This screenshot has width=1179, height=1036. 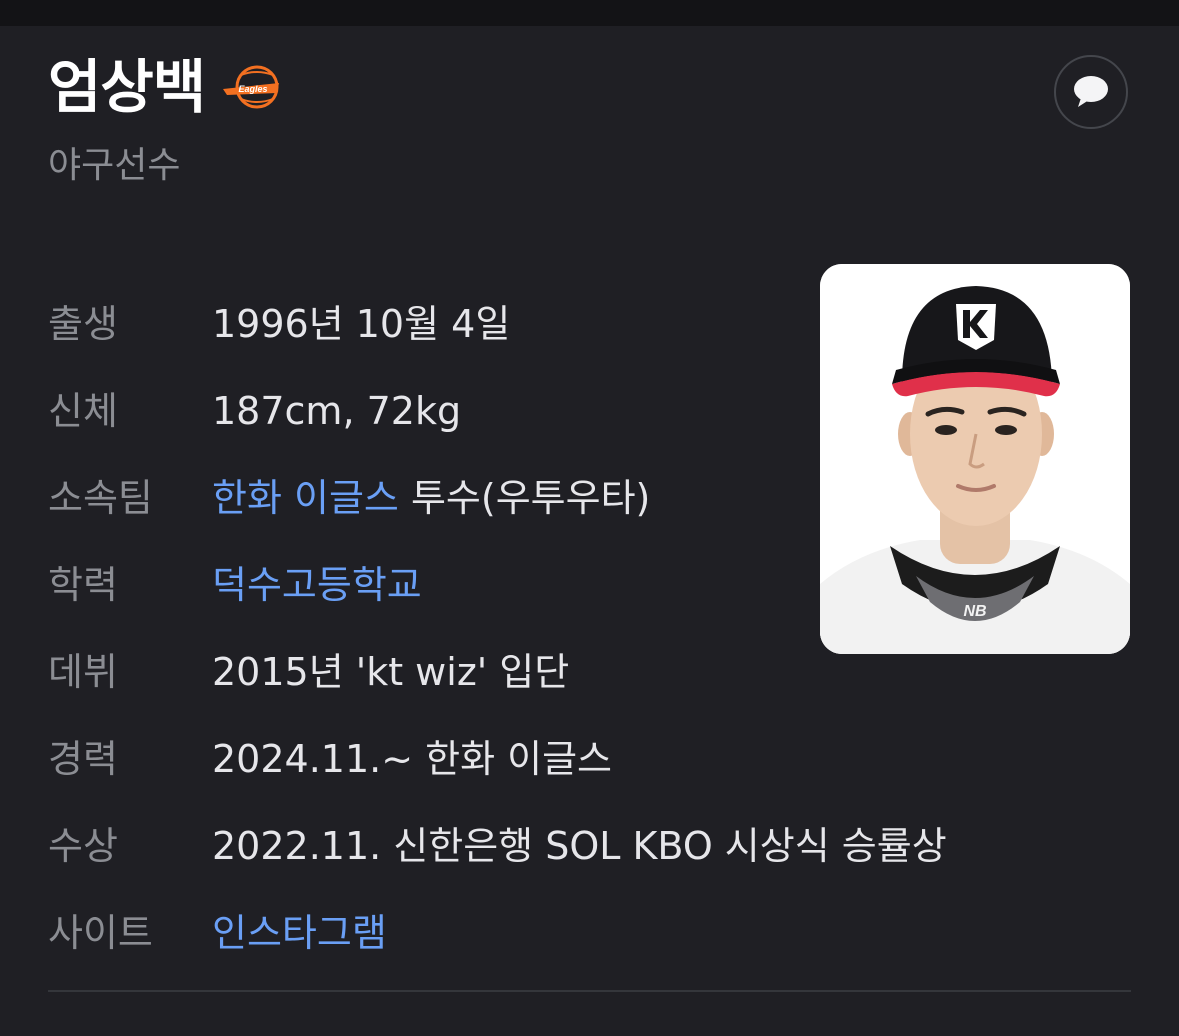 I want to click on position-text: 투수(우투우타), so click(x=524, y=498).